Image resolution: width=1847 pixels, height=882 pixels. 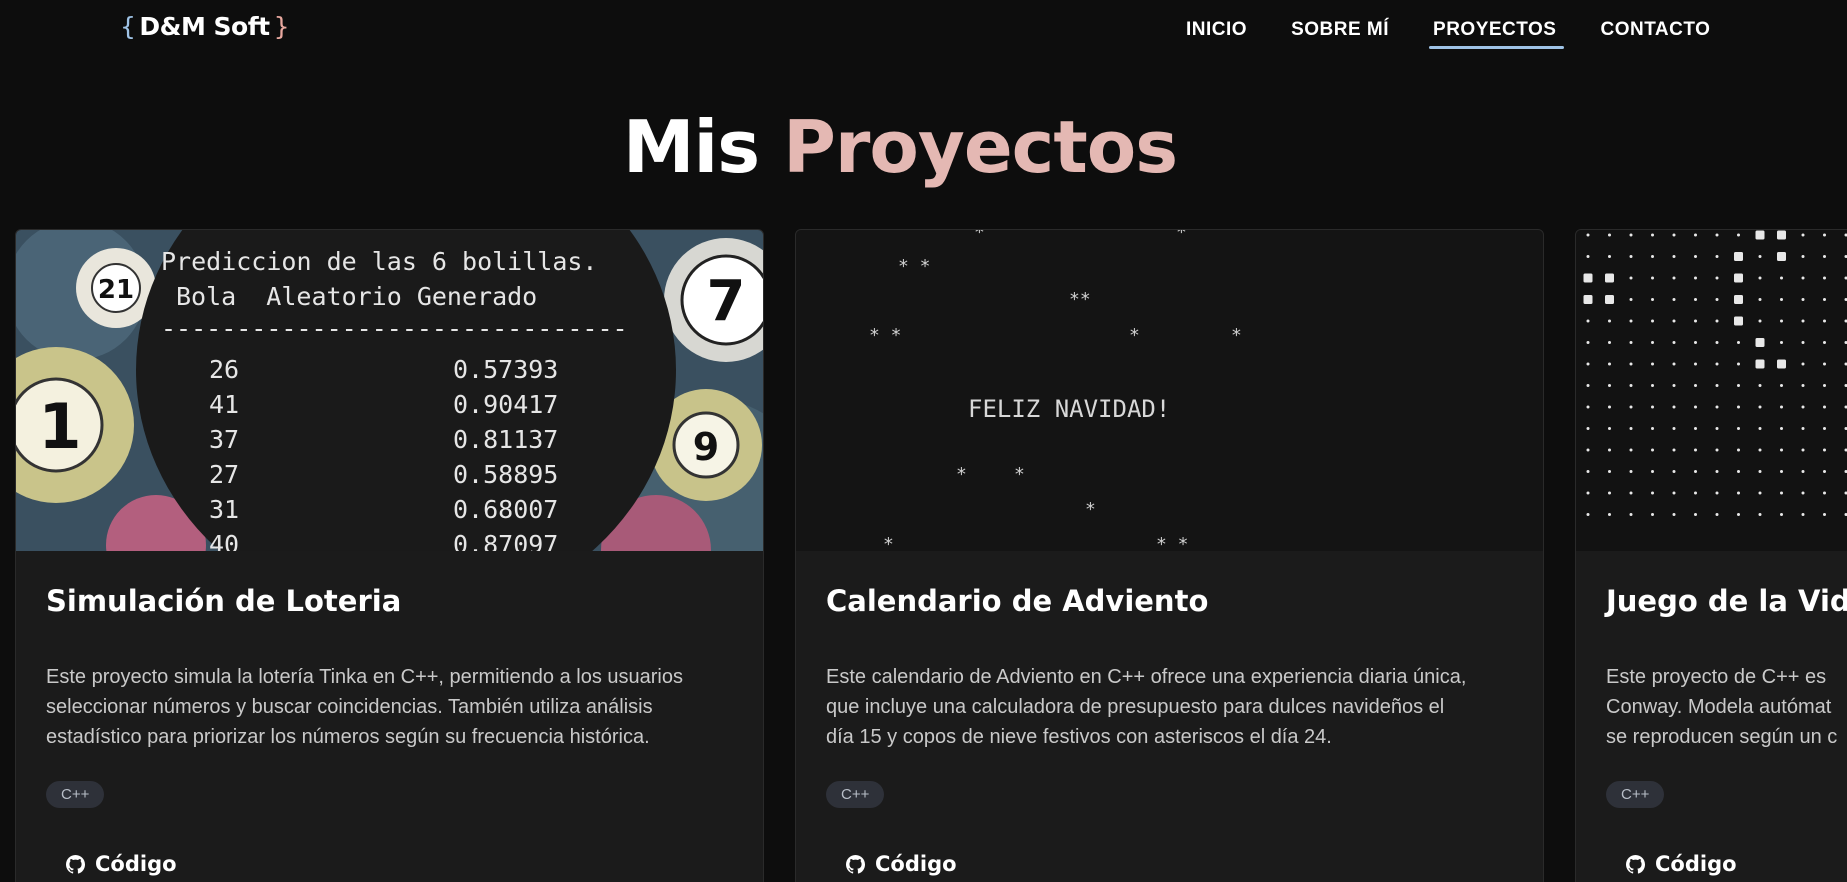 I want to click on console-columns: Bola Aleatorio Generado, so click(x=356, y=296).